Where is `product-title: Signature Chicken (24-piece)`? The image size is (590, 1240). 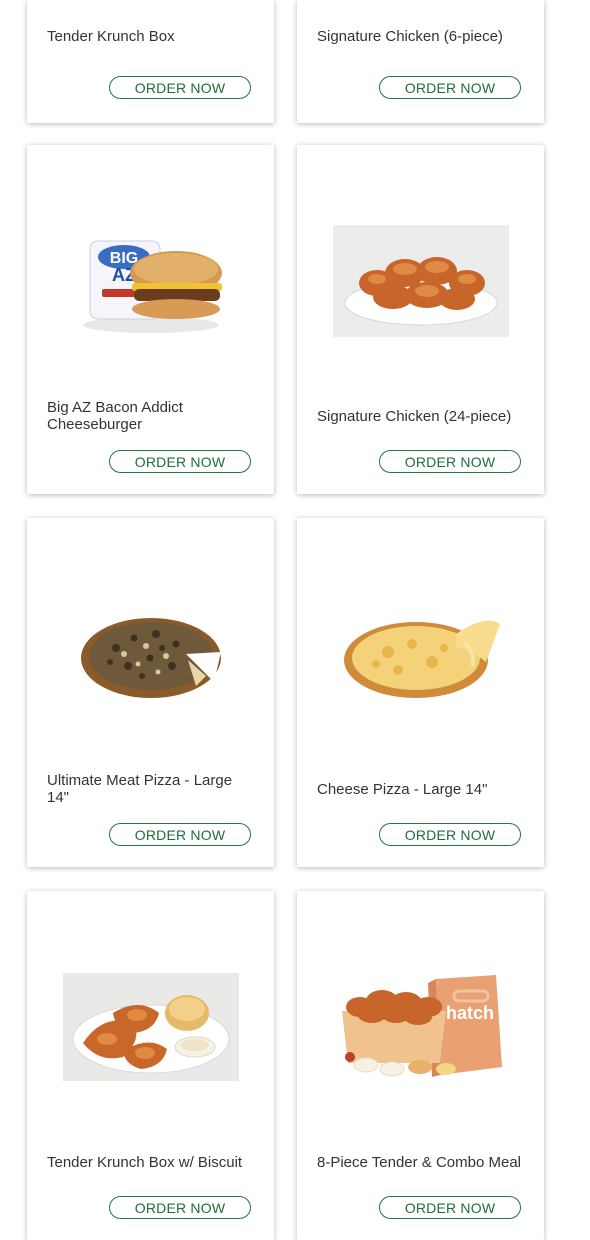 product-title: Signature Chicken (24-piece) is located at coordinates (414, 416).